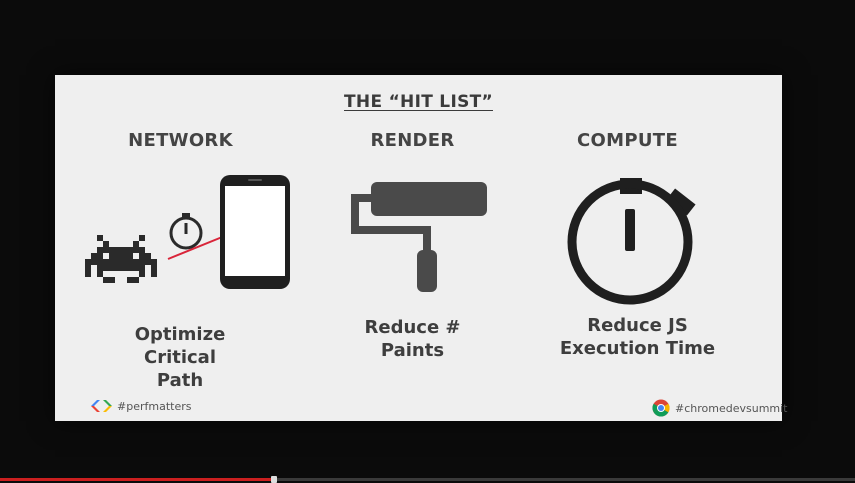  I want to click on footer-perfmatters: #perfmatters, so click(141, 406).